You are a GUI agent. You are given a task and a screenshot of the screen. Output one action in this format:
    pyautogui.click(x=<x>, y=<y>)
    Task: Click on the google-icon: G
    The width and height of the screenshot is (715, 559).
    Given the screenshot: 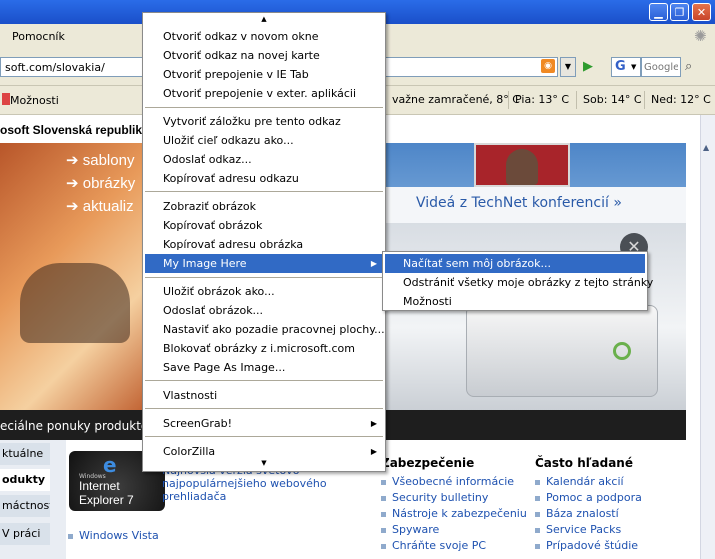 What is the action you would take?
    pyautogui.click(x=620, y=66)
    